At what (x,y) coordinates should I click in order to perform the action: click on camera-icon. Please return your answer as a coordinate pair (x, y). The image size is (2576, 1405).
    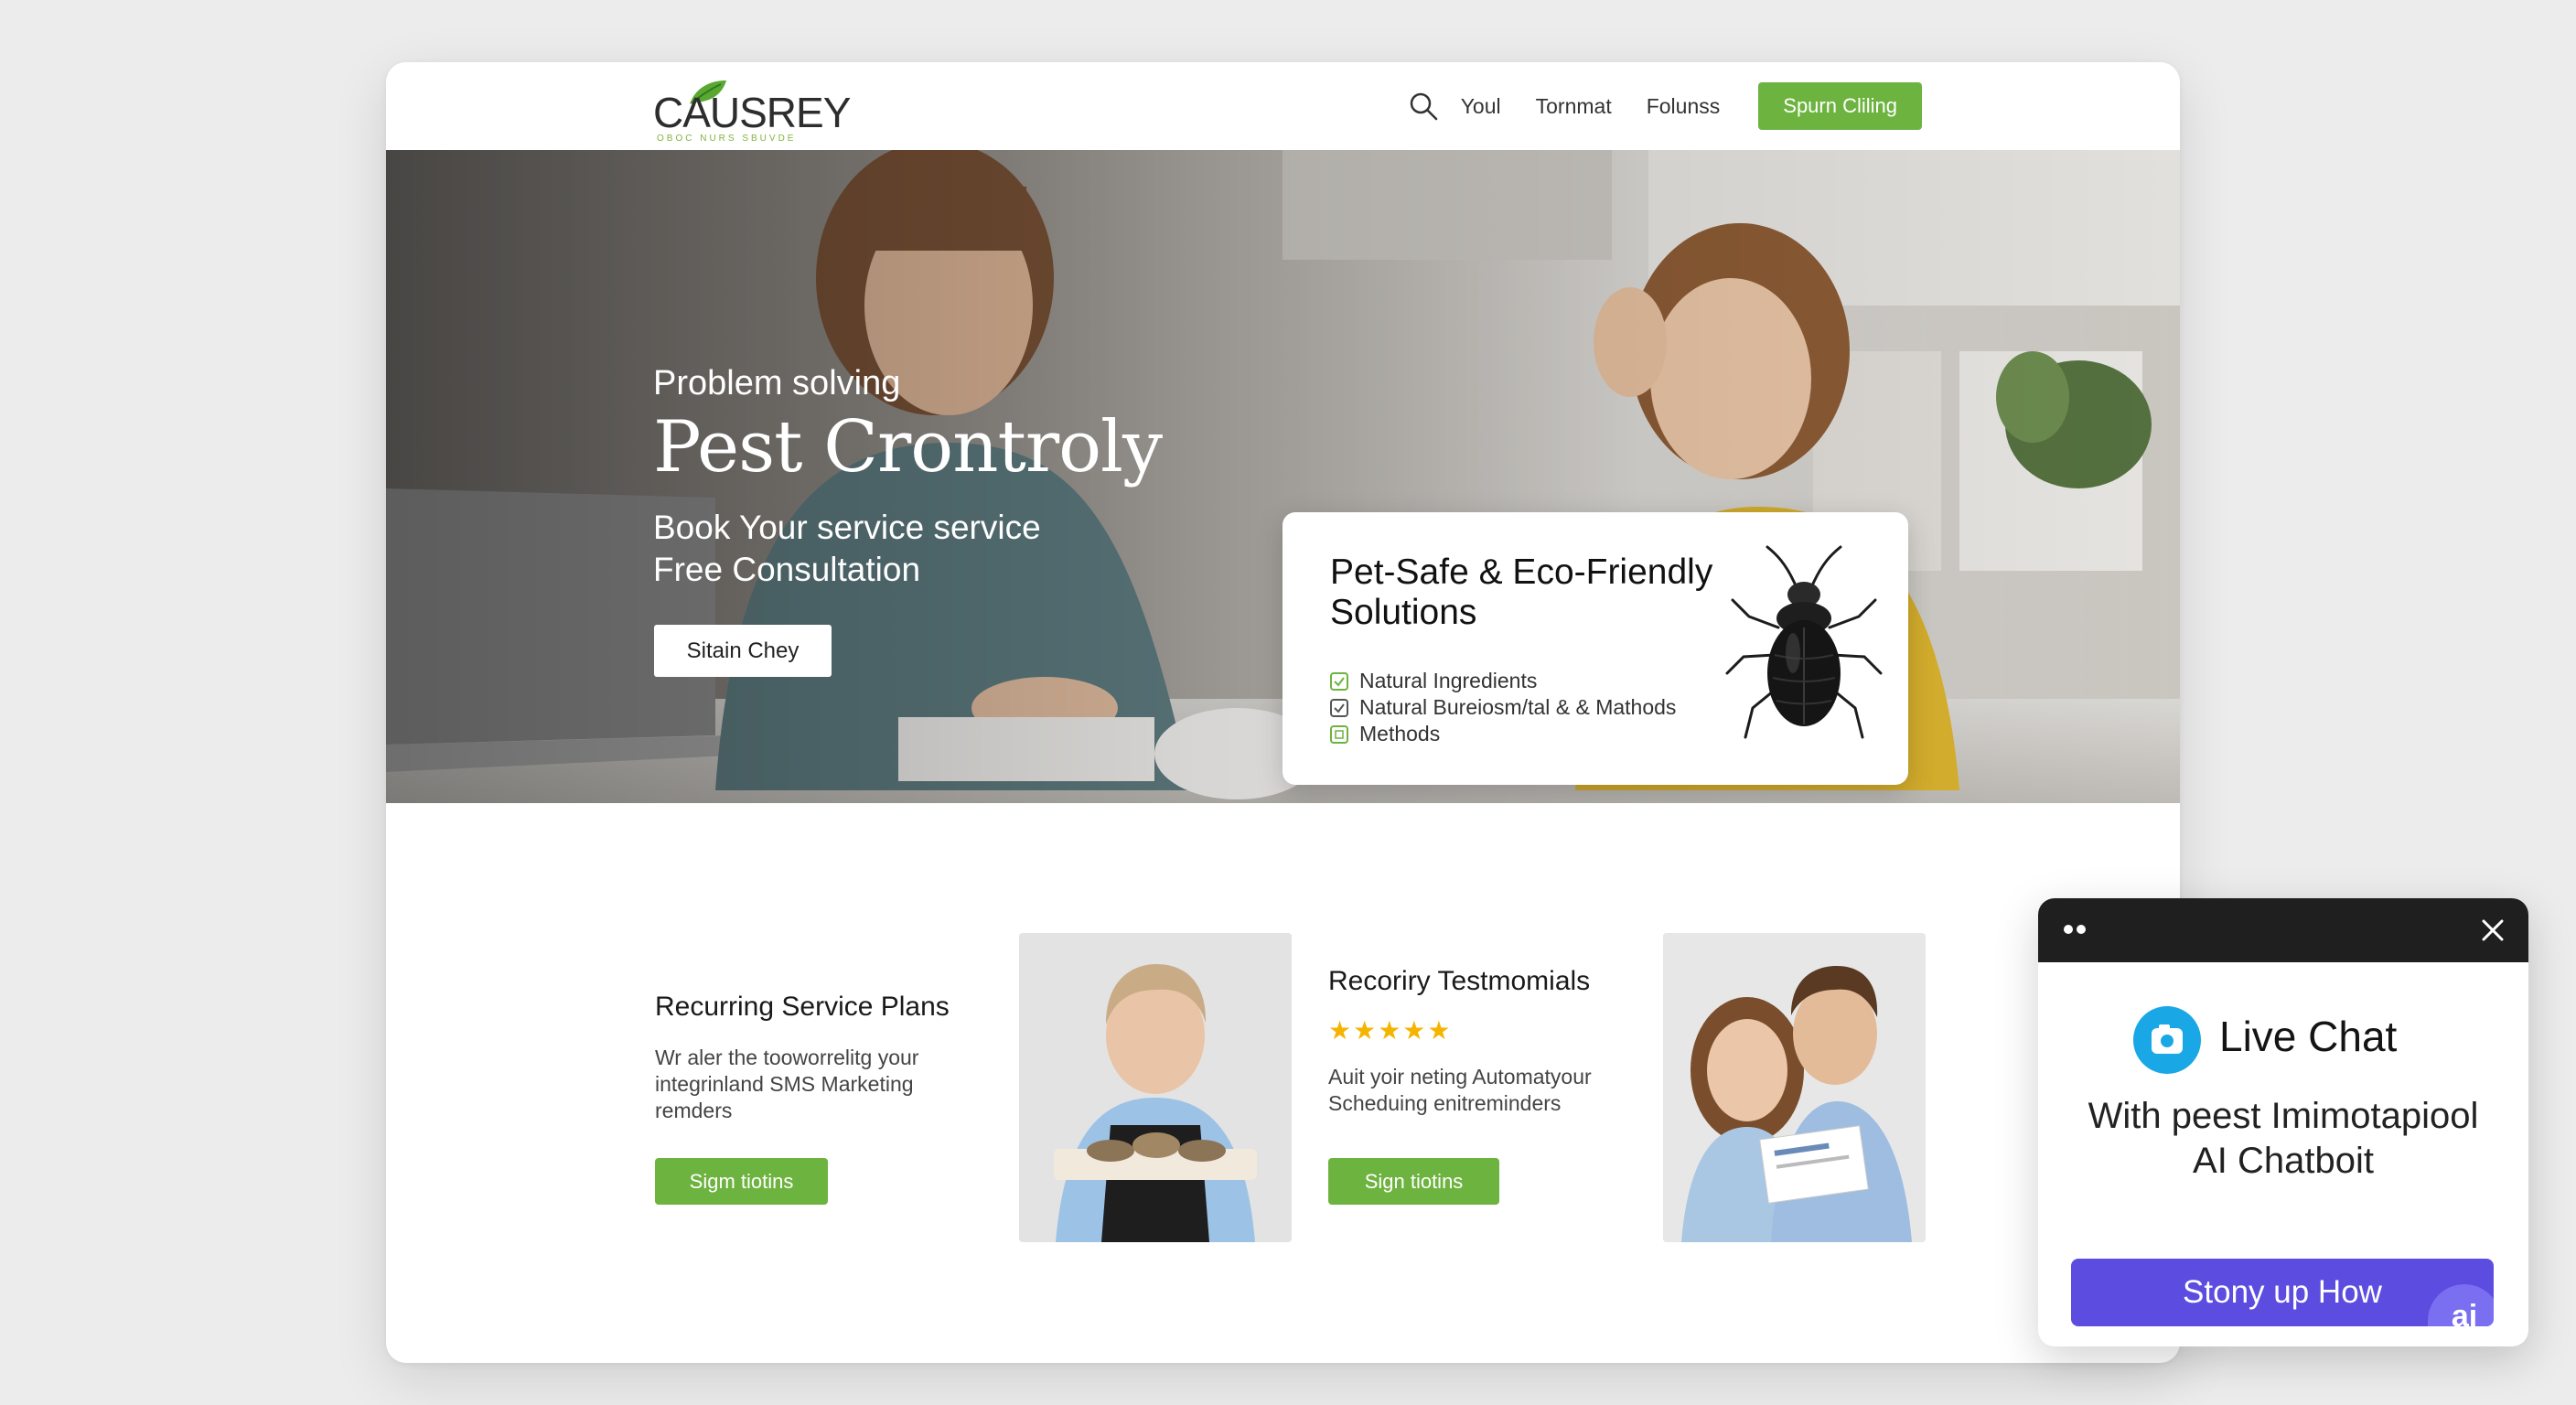
    Looking at the image, I should click on (2167, 1039).